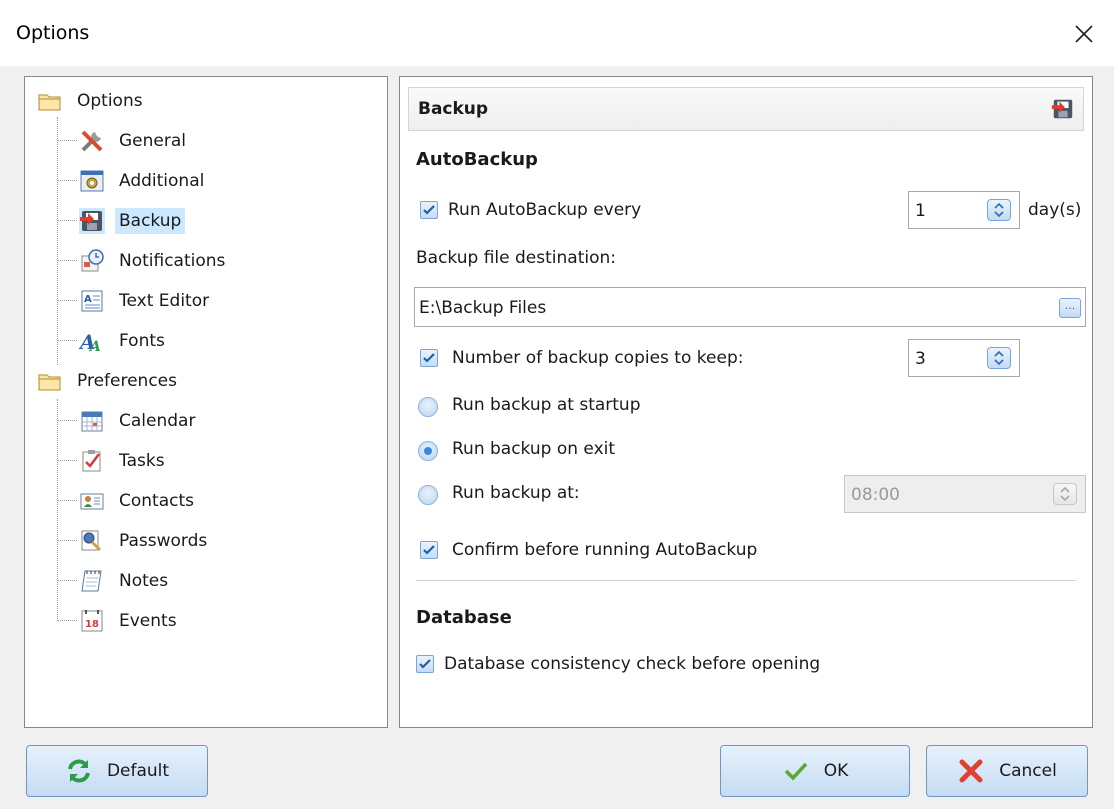 The height and width of the screenshot is (809, 1114). Describe the element at coordinates (516, 493) in the screenshot. I see `run-at-time-label: Run backup at:` at that location.